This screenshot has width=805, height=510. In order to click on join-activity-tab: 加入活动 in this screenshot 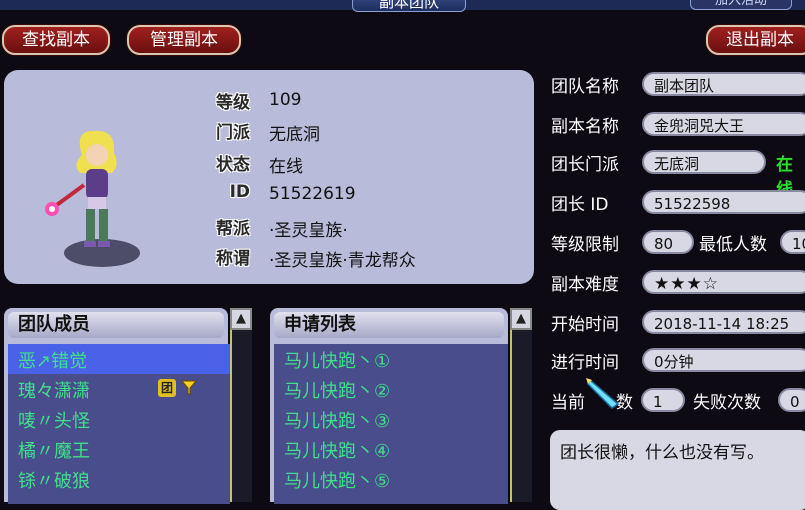, I will do `click(741, 5)`.